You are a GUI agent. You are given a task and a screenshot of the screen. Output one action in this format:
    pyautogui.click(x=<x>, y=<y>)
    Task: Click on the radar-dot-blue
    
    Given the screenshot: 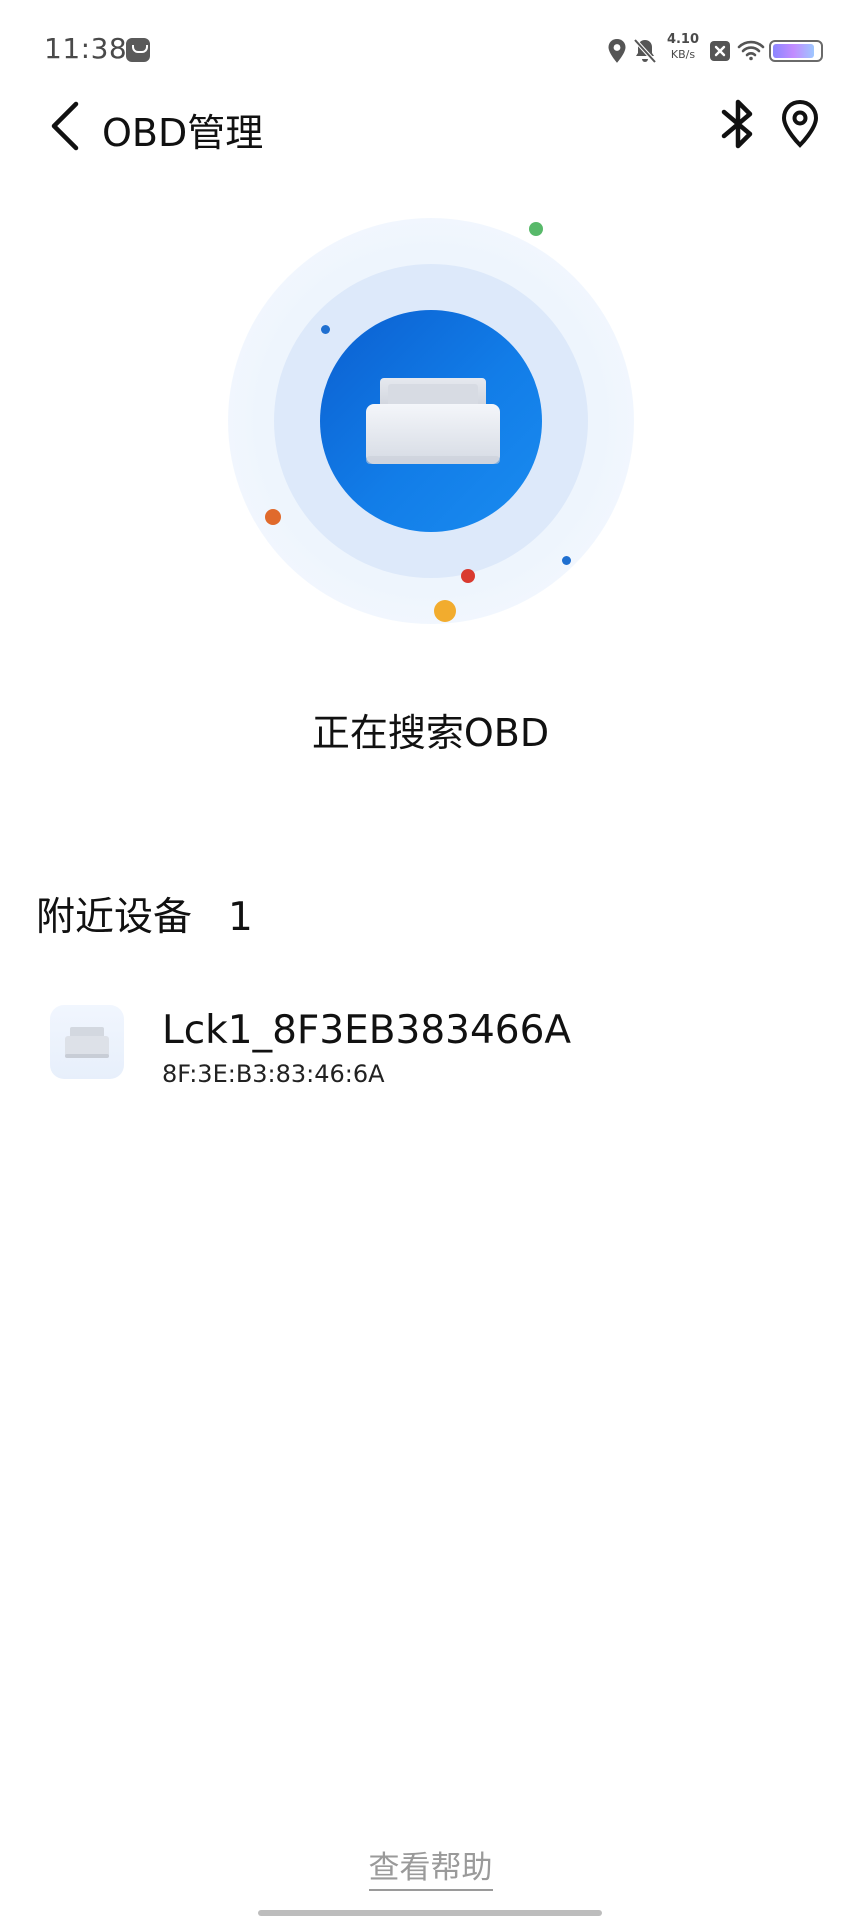 What is the action you would take?
    pyautogui.click(x=325, y=329)
    